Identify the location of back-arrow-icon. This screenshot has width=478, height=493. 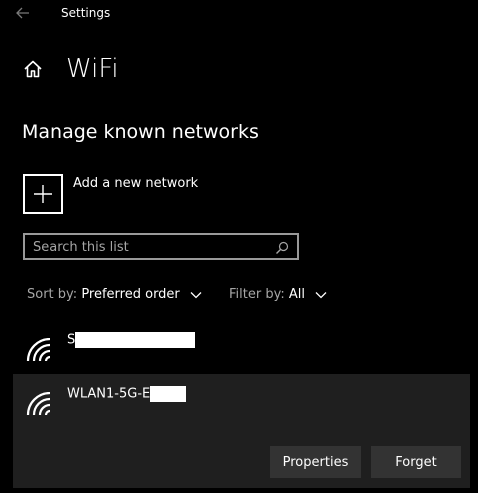
(23, 13).